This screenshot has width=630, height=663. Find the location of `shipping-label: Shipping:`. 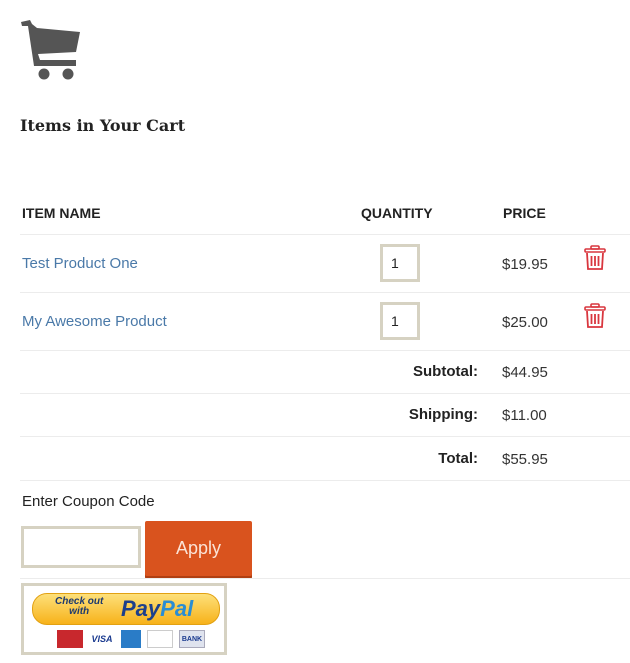

shipping-label: Shipping: is located at coordinates (443, 414).